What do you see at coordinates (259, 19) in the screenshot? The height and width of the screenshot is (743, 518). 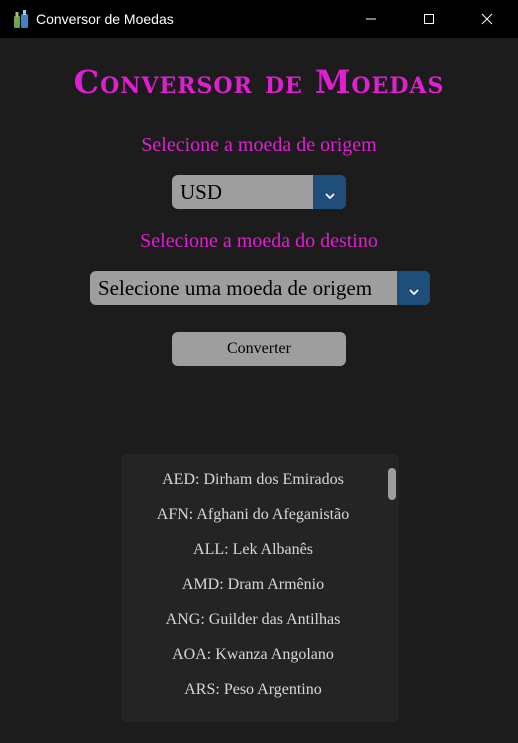 I see `title-bar: Conversor de Moedas` at bounding box center [259, 19].